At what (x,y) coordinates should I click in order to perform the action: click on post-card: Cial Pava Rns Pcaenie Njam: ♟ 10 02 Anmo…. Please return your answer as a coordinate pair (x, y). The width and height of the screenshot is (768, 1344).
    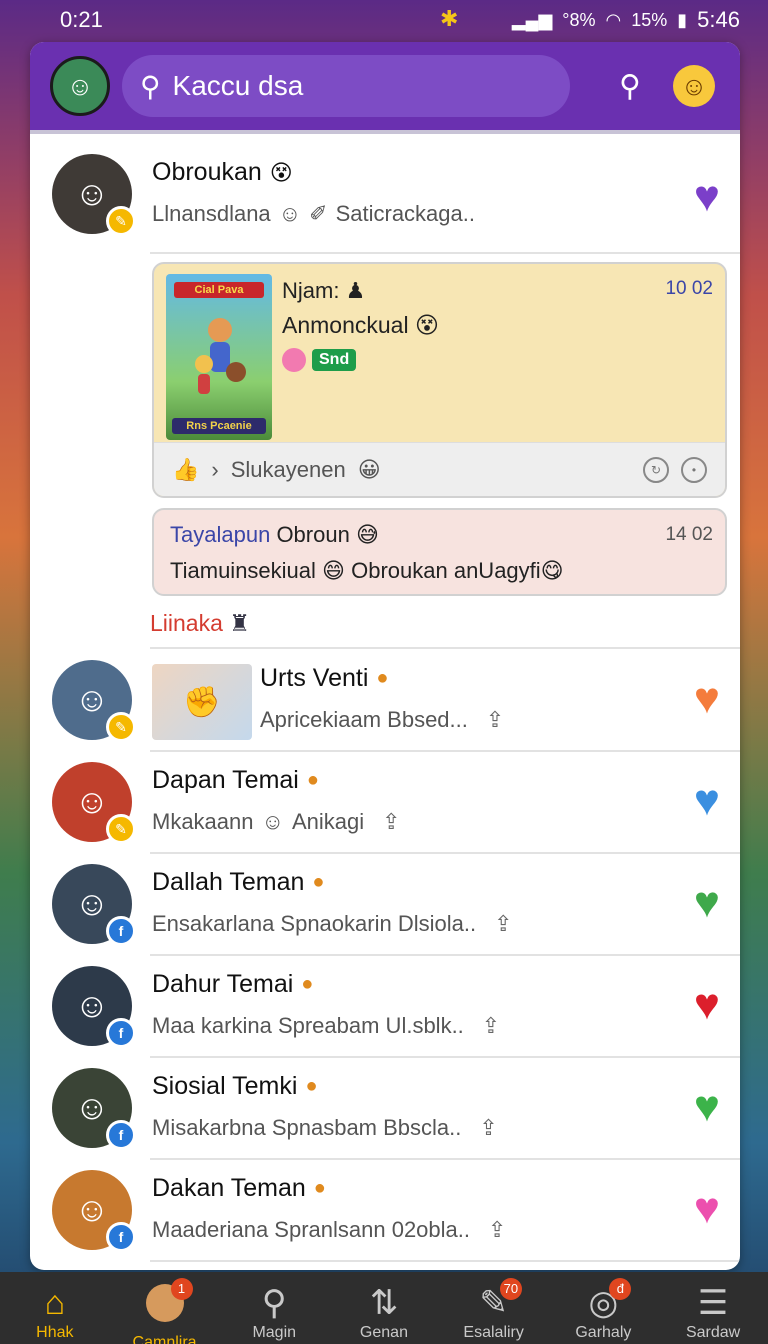
    Looking at the image, I should click on (439, 380).